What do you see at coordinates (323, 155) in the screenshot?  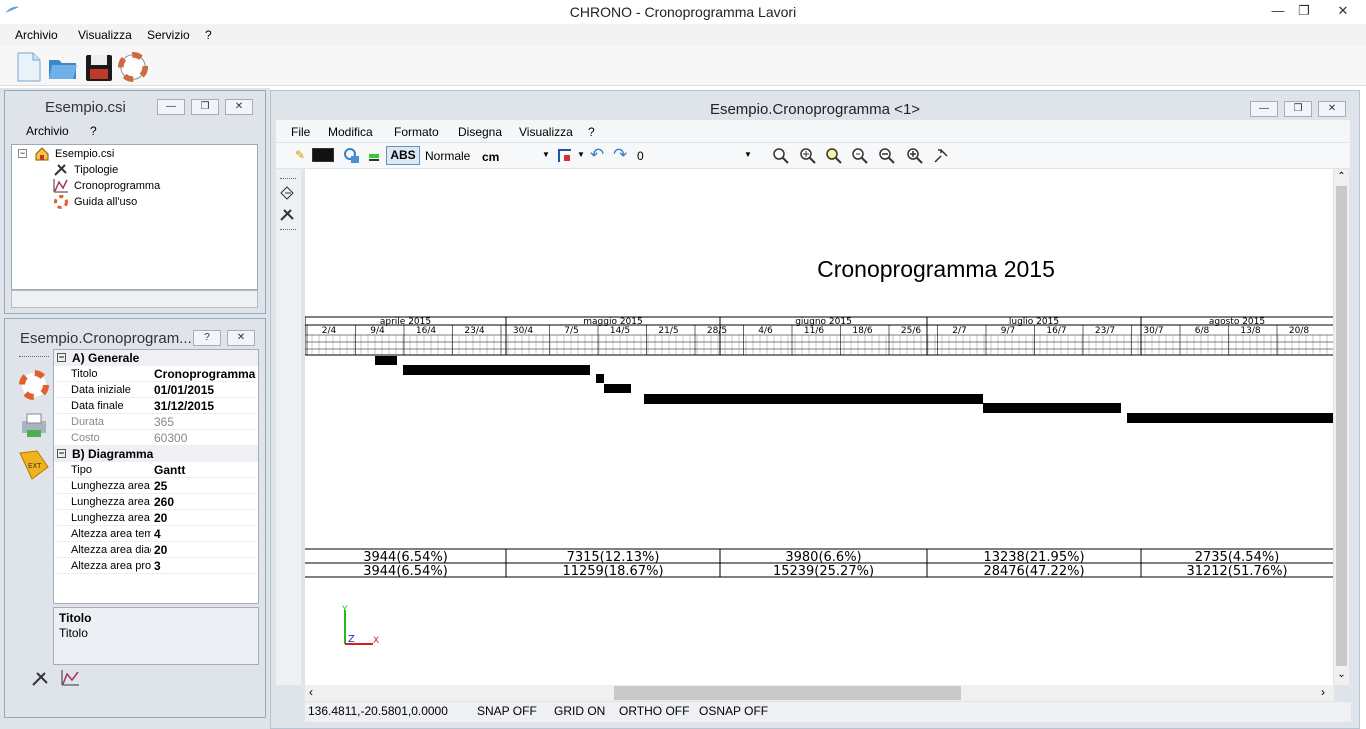 I see `line-style-dropdown` at bounding box center [323, 155].